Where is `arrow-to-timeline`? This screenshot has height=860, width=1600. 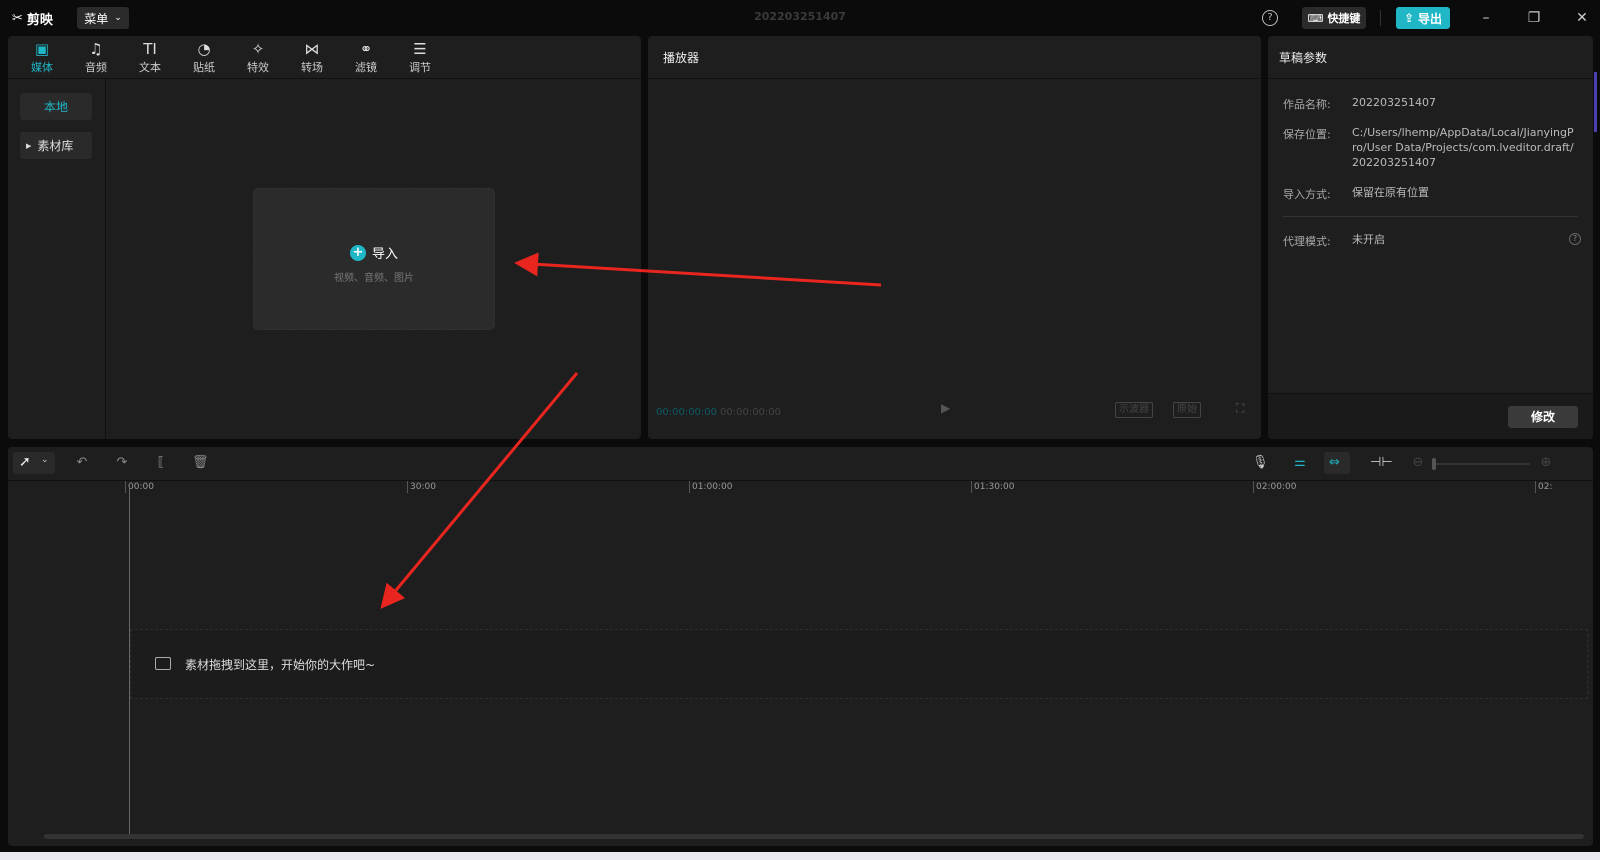
arrow-to-timeline is located at coordinates (479, 490).